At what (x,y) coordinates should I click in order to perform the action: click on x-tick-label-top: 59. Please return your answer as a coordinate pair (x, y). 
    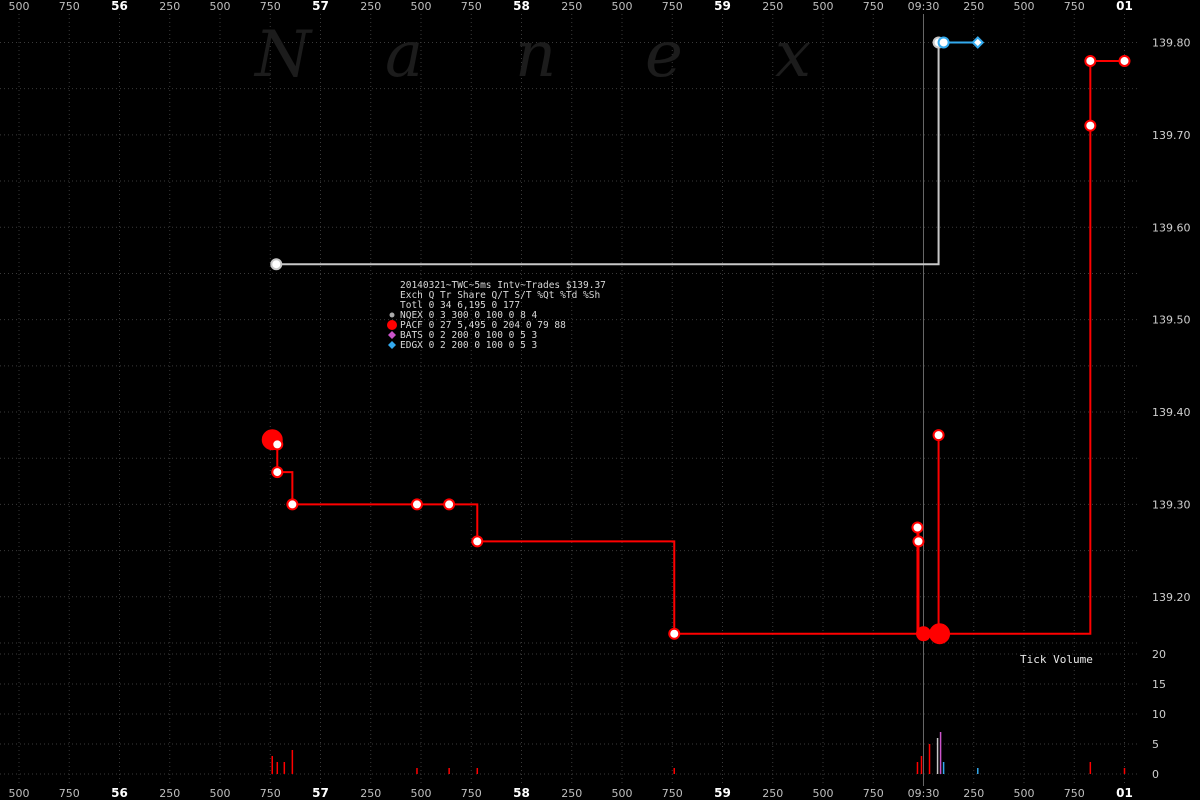
    Looking at the image, I should click on (722, 6).